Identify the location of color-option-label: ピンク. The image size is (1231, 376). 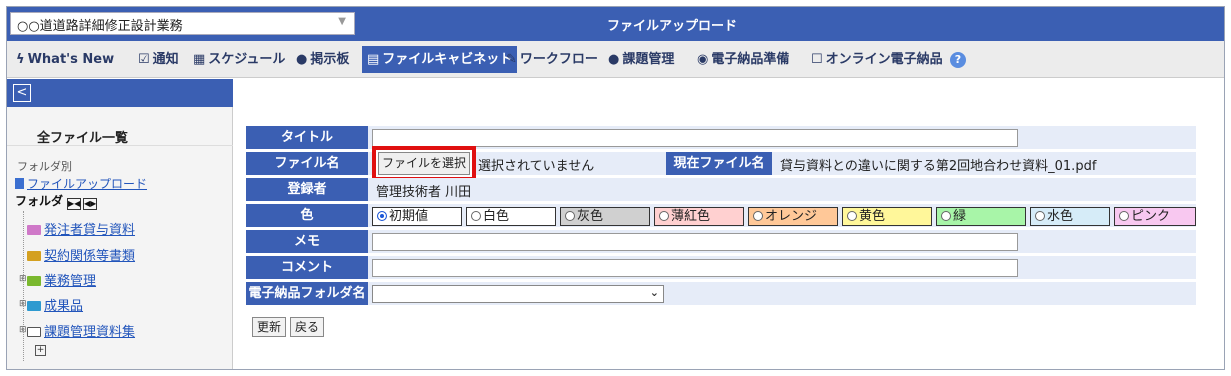
(1151, 216).